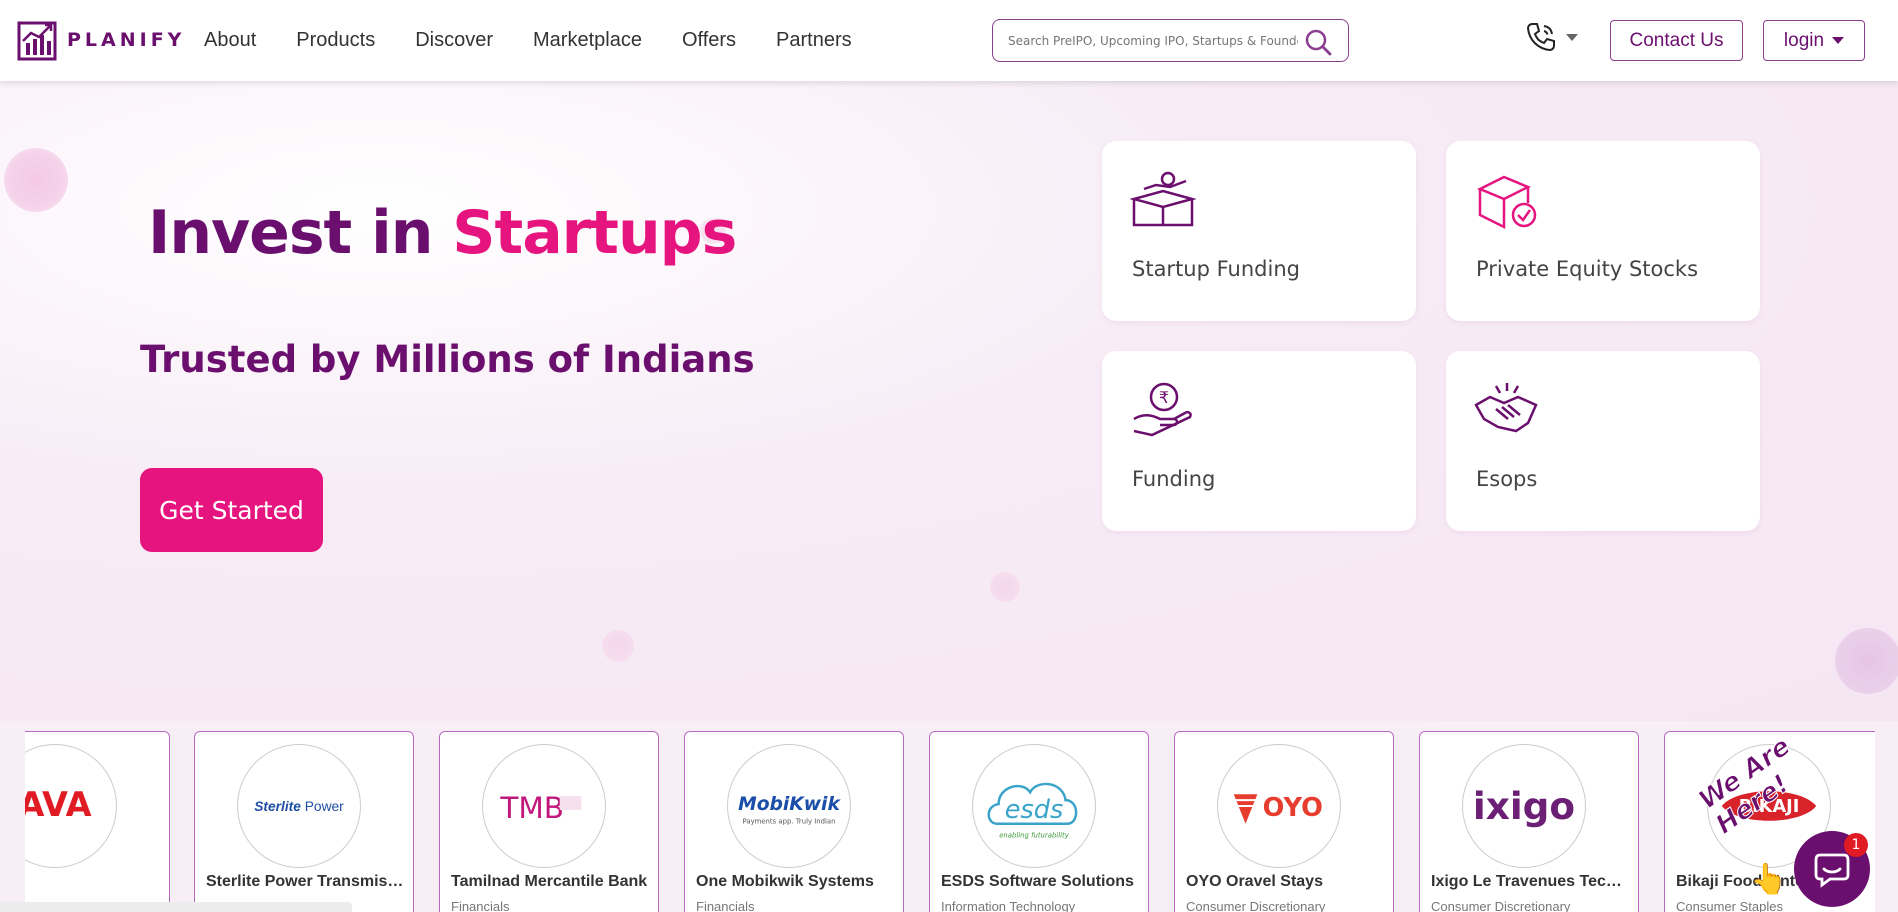  What do you see at coordinates (1603, 231) in the screenshot?
I see `card-private-equity-stocks: Private Equity Stocks` at bounding box center [1603, 231].